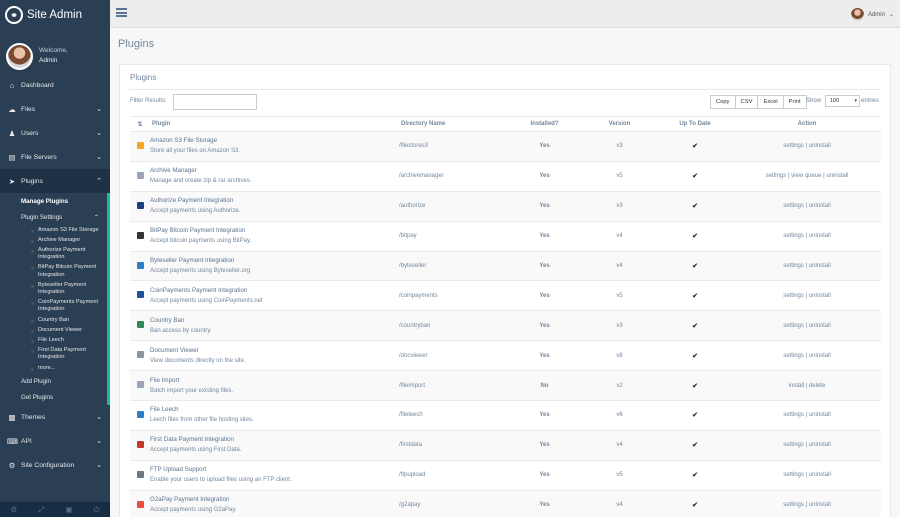  What do you see at coordinates (41, 510) in the screenshot?
I see `fullscreen-icon: ⤢` at bounding box center [41, 510].